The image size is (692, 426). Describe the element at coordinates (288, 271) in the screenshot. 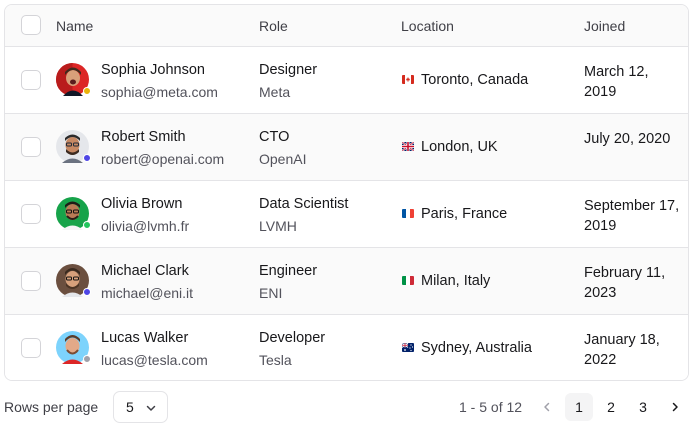

I see `role-title: Engineer` at that location.